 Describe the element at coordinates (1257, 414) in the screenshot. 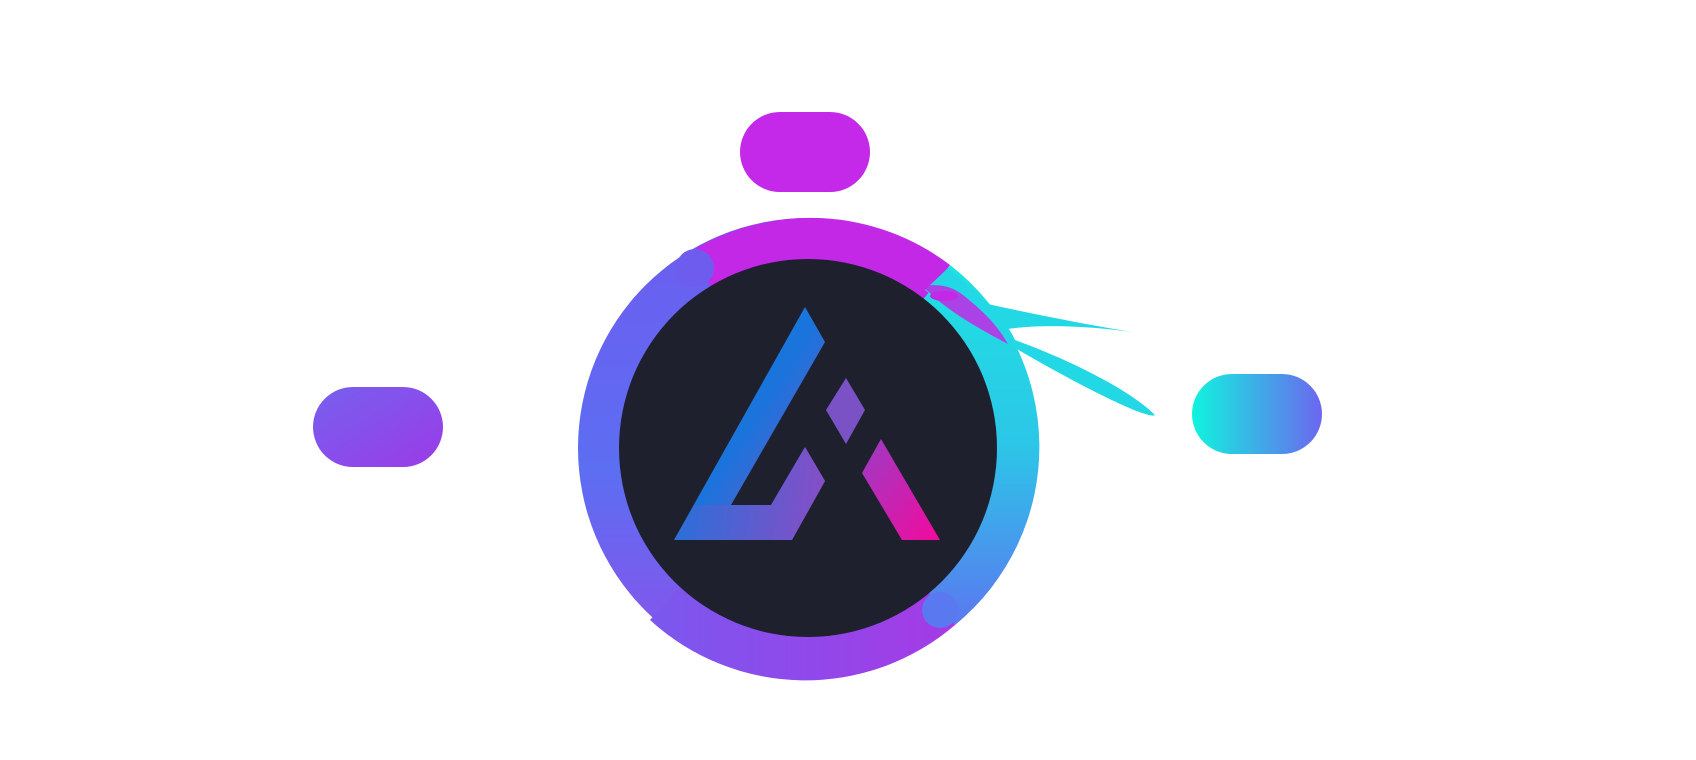

I see `right-pill-shape` at that location.